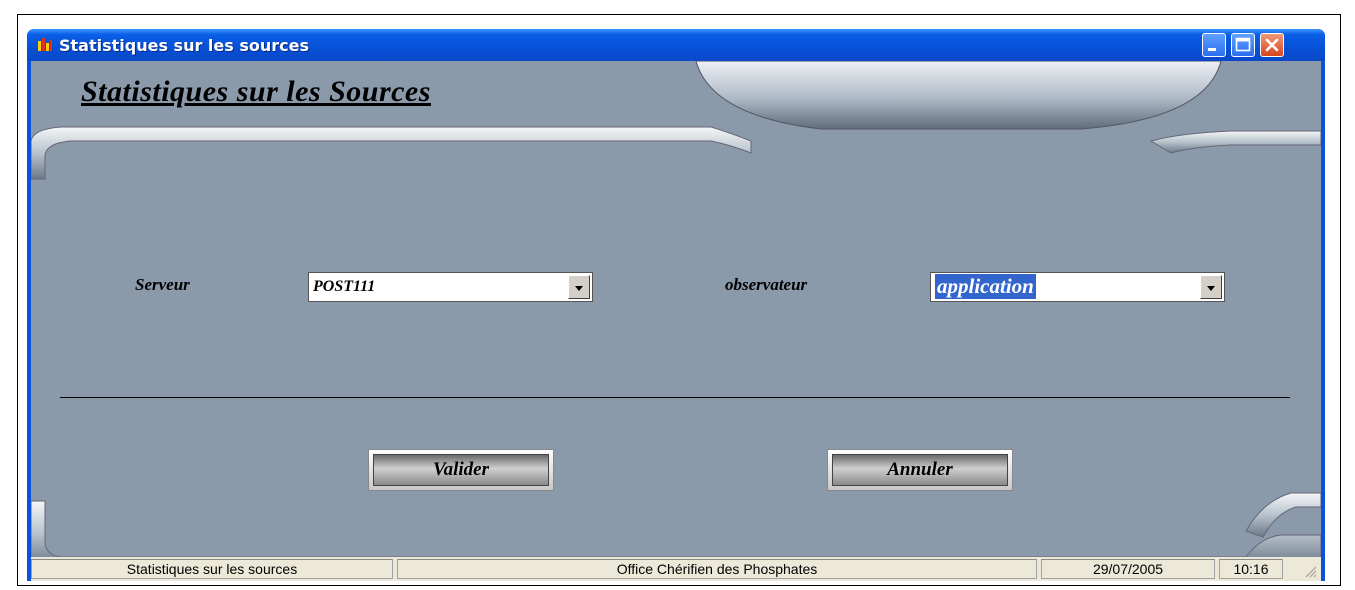  Describe the element at coordinates (1310, 571) in the screenshot. I see `resize-grip-icon` at that location.